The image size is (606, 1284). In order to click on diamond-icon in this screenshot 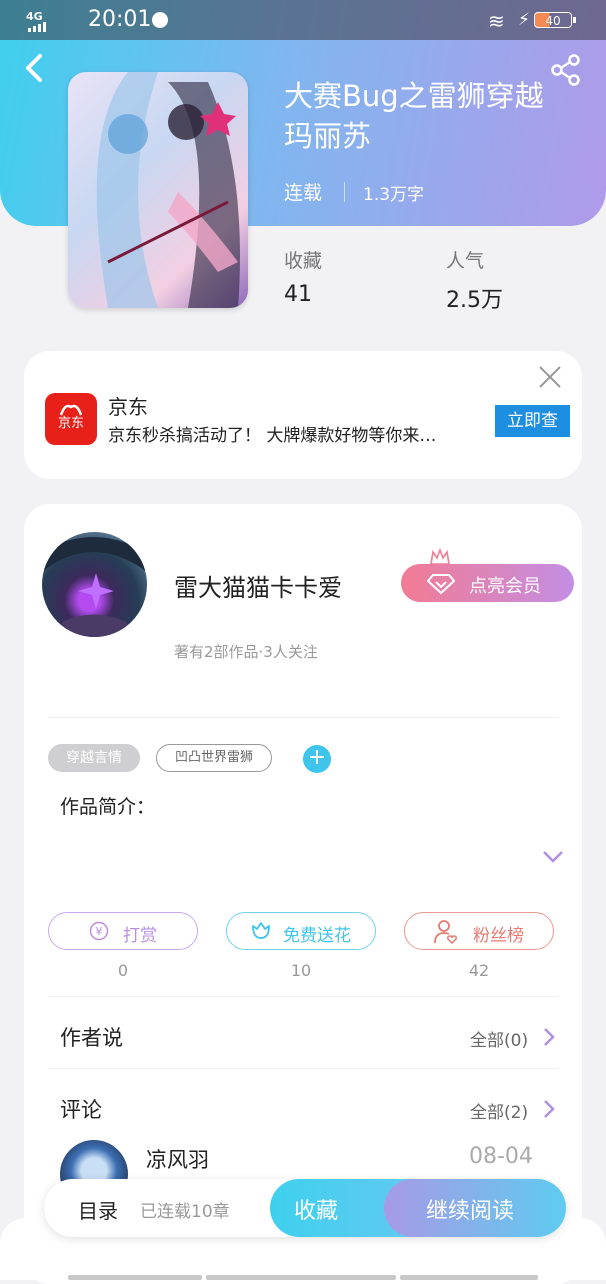, I will do `click(441, 584)`.